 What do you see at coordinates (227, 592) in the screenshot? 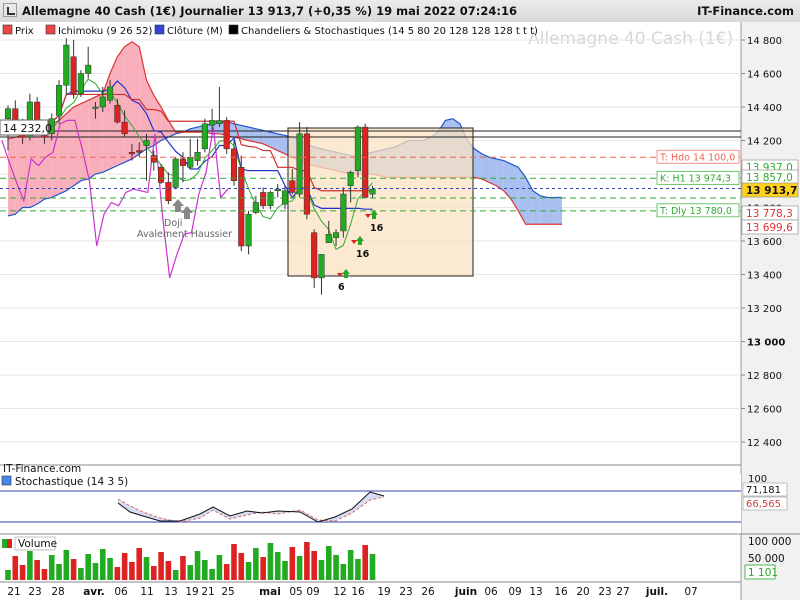
I see `date-tick-label: 25` at bounding box center [227, 592].